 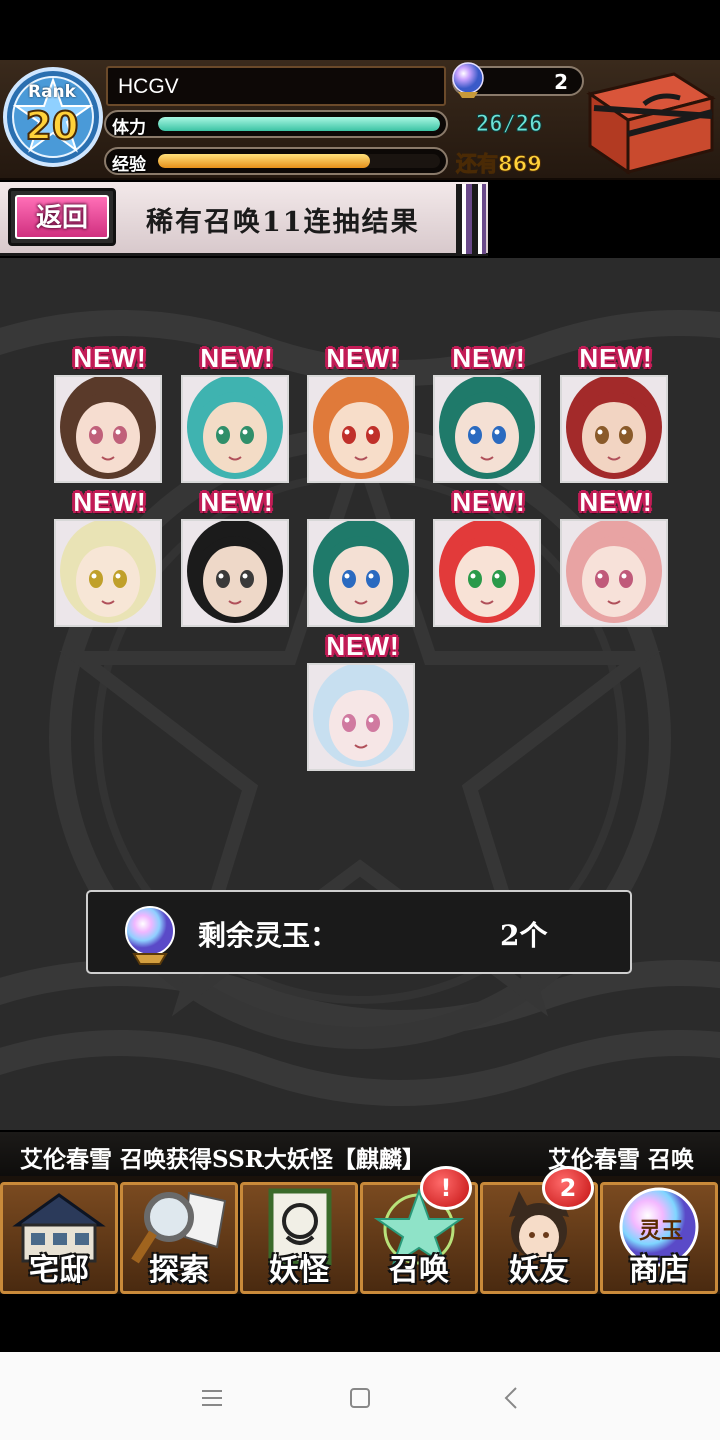 I want to click on nav-explore-label: 探索, so click(x=179, y=1270).